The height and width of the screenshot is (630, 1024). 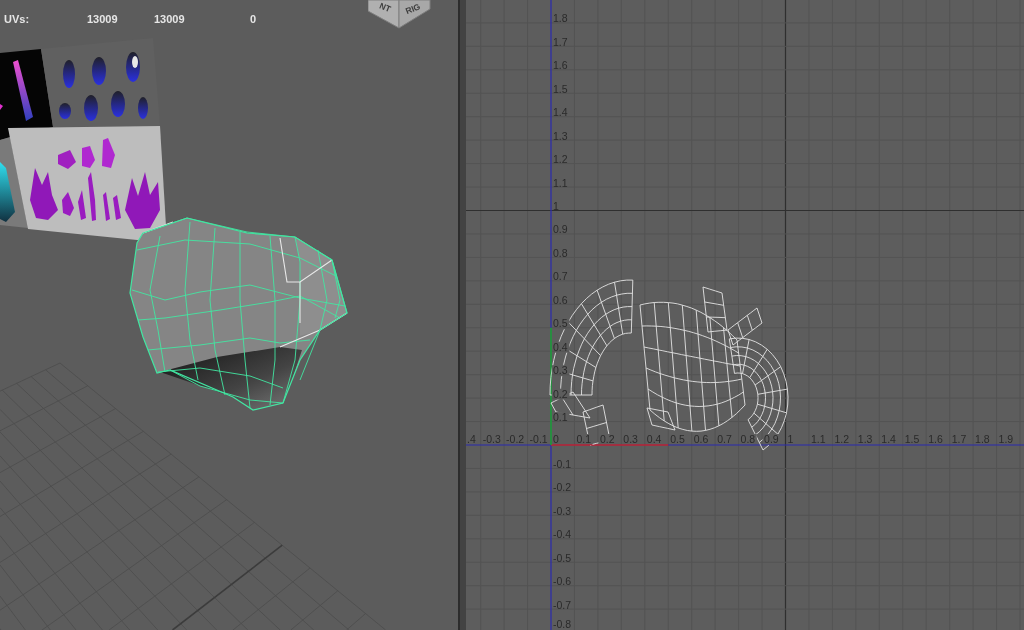 I want to click on cube-face-label: RIG, so click(x=413, y=9).